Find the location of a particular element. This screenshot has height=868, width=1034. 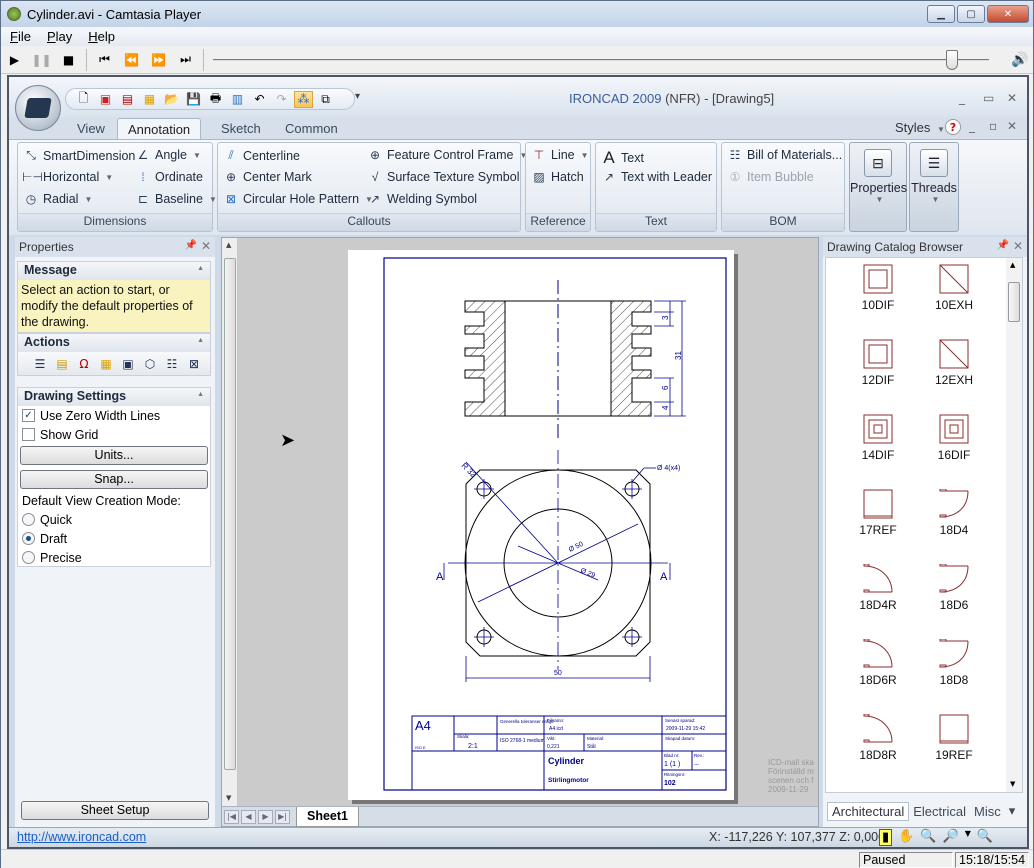

message-header: Message is located at coordinates (114, 271).